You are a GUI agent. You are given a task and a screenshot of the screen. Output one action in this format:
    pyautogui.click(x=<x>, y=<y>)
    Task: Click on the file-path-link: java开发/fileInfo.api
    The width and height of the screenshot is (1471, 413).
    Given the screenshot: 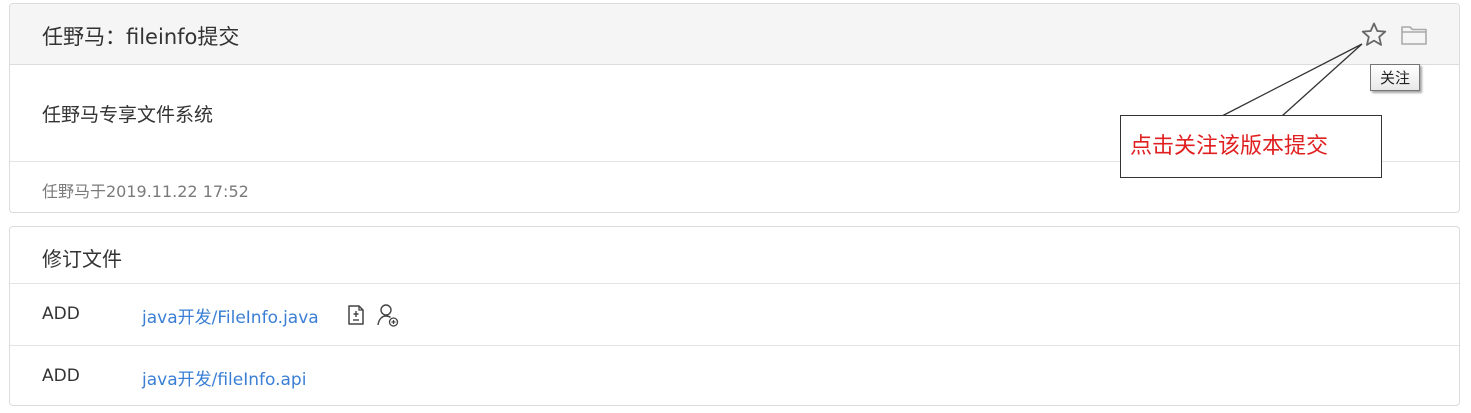 What is the action you would take?
    pyautogui.click(x=224, y=377)
    